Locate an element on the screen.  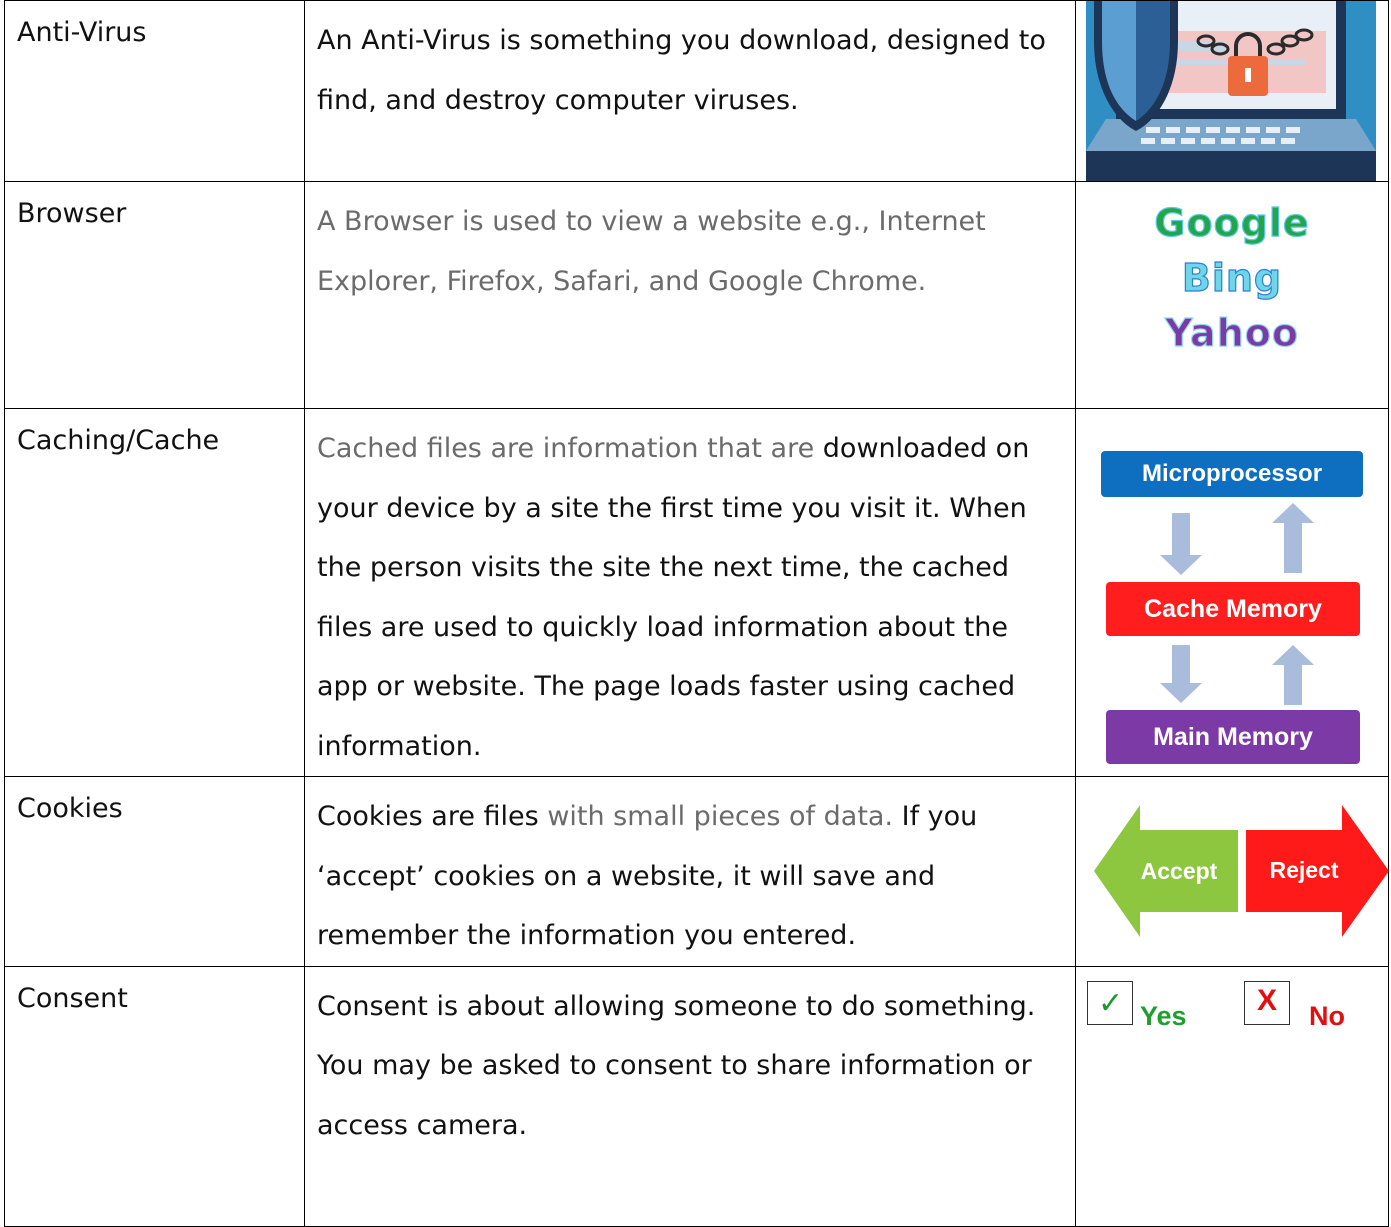
arrow-right-icon: Reject is located at coordinates (1317, 871).